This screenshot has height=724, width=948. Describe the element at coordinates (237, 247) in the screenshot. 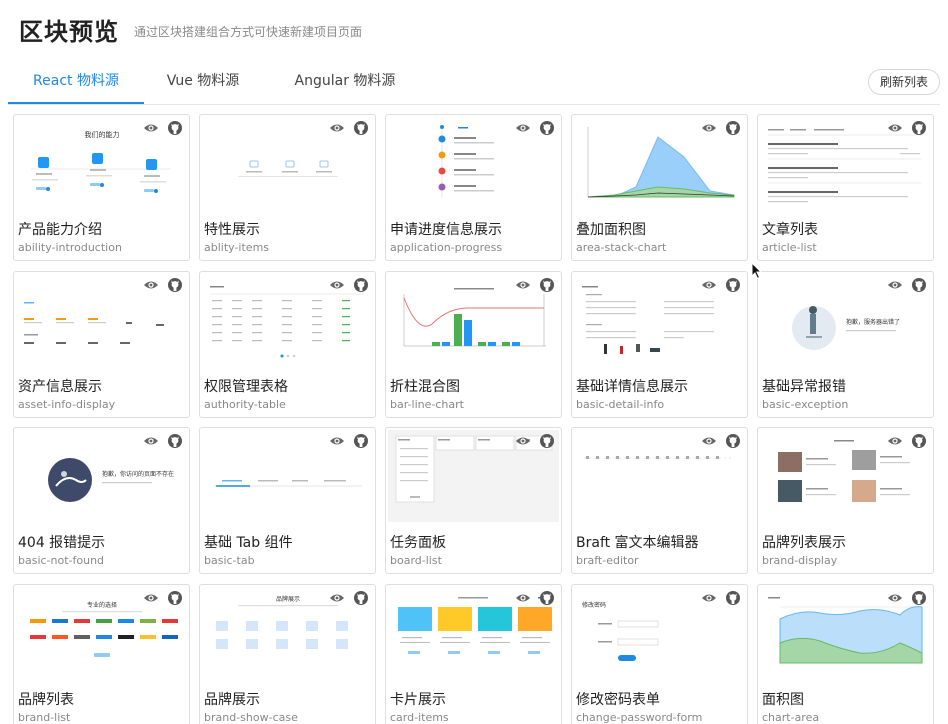

I see `card-key: ablity-items` at that location.